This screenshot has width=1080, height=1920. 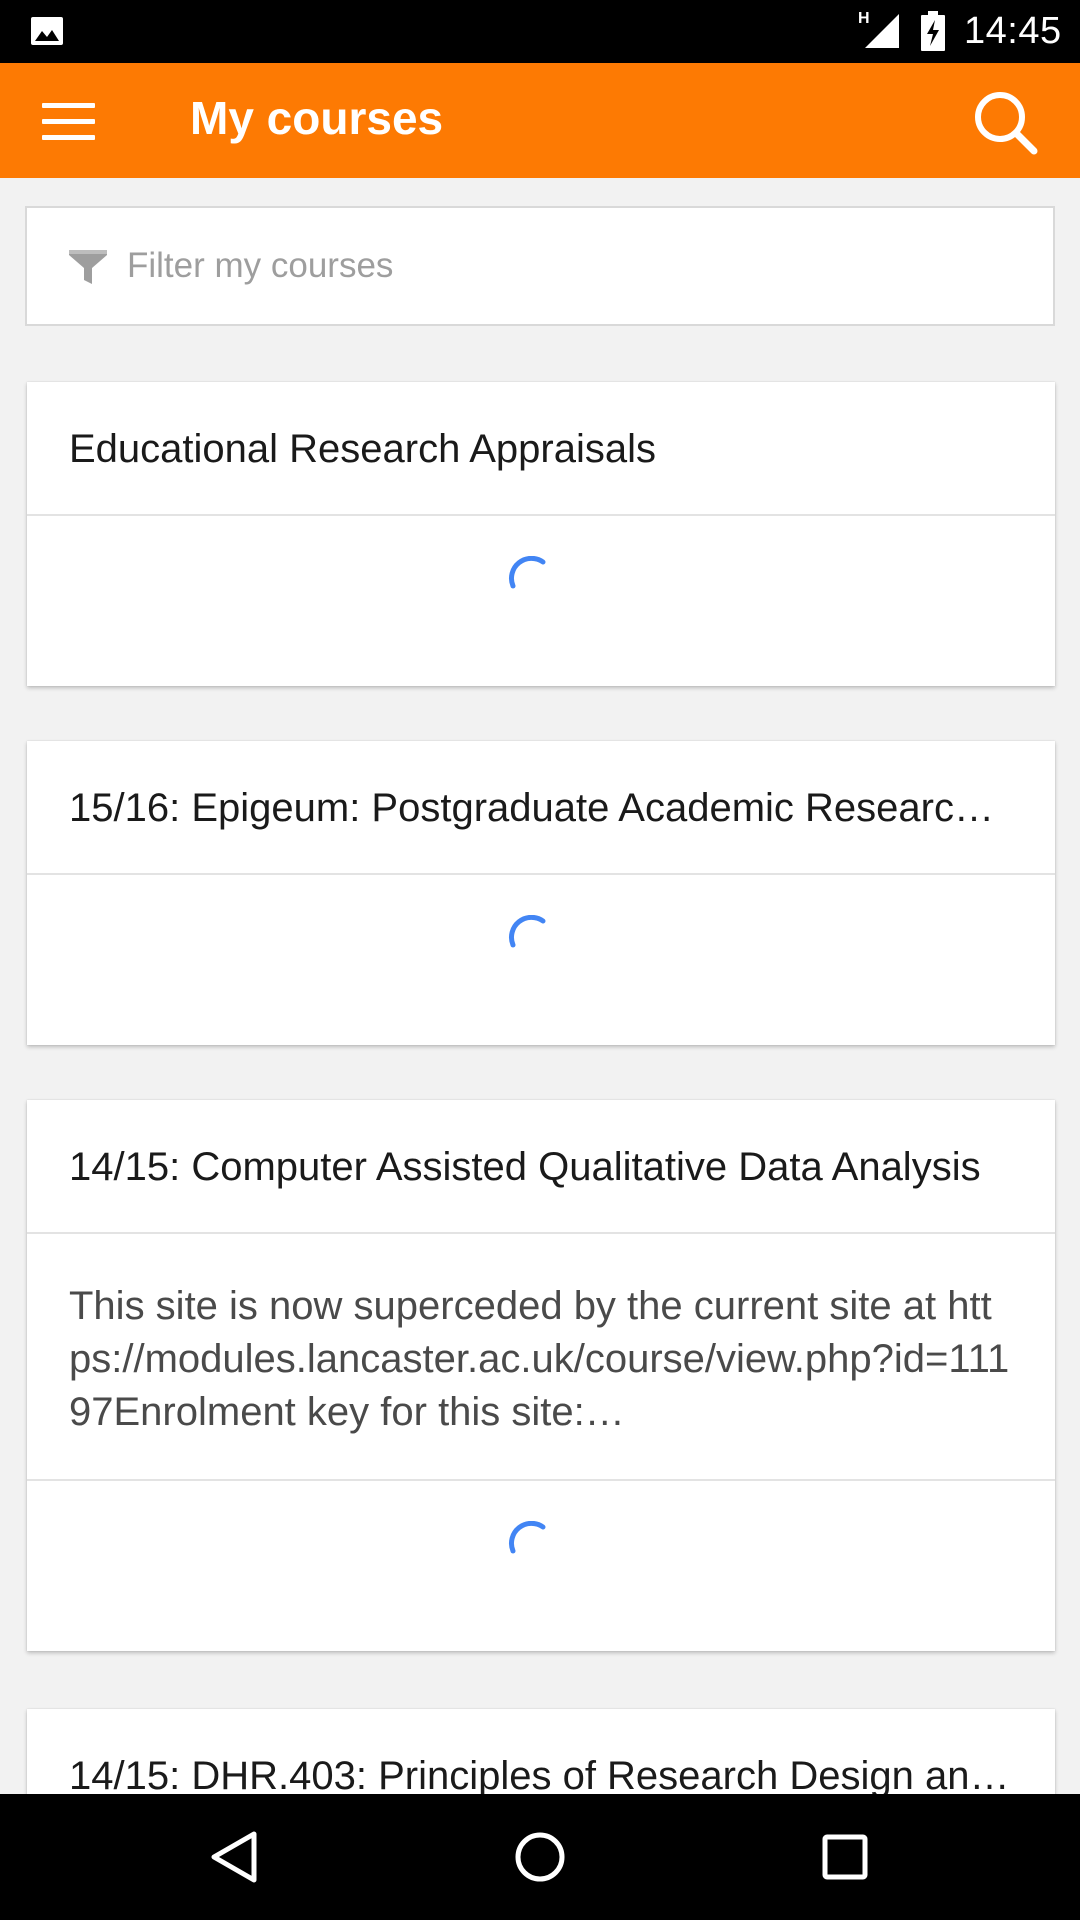 What do you see at coordinates (541, 449) in the screenshot?
I see `course-title: Educational Research Appraisals` at bounding box center [541, 449].